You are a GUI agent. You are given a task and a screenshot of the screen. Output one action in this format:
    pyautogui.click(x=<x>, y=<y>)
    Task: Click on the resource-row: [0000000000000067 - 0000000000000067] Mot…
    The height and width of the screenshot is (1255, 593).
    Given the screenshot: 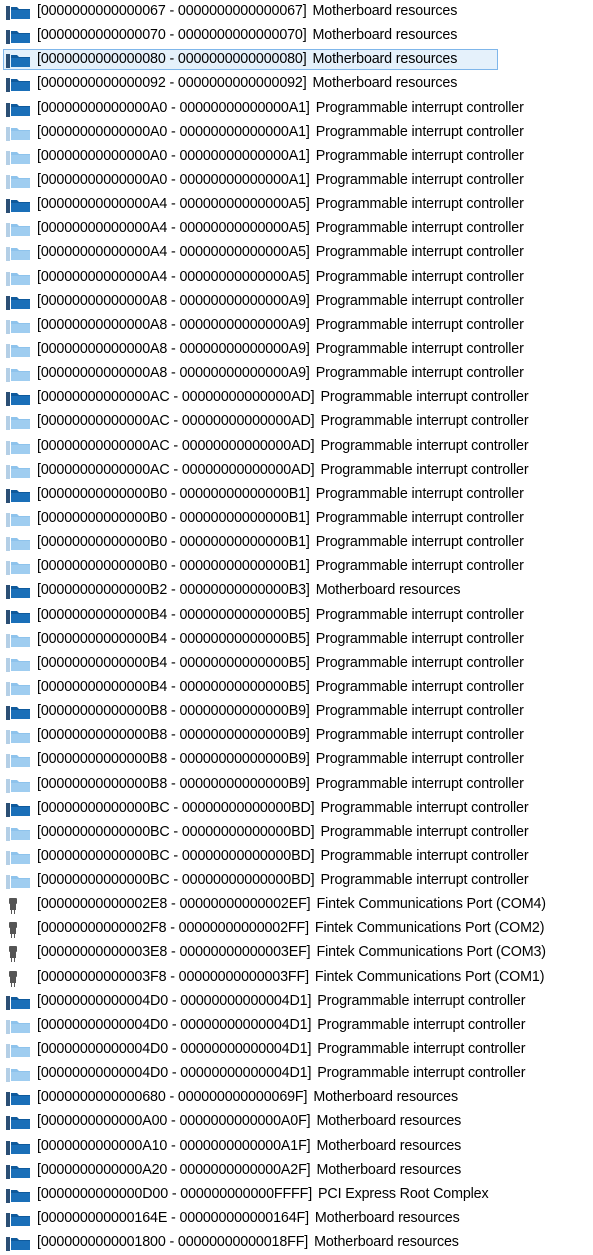 What is the action you would take?
    pyautogui.click(x=296, y=12)
    